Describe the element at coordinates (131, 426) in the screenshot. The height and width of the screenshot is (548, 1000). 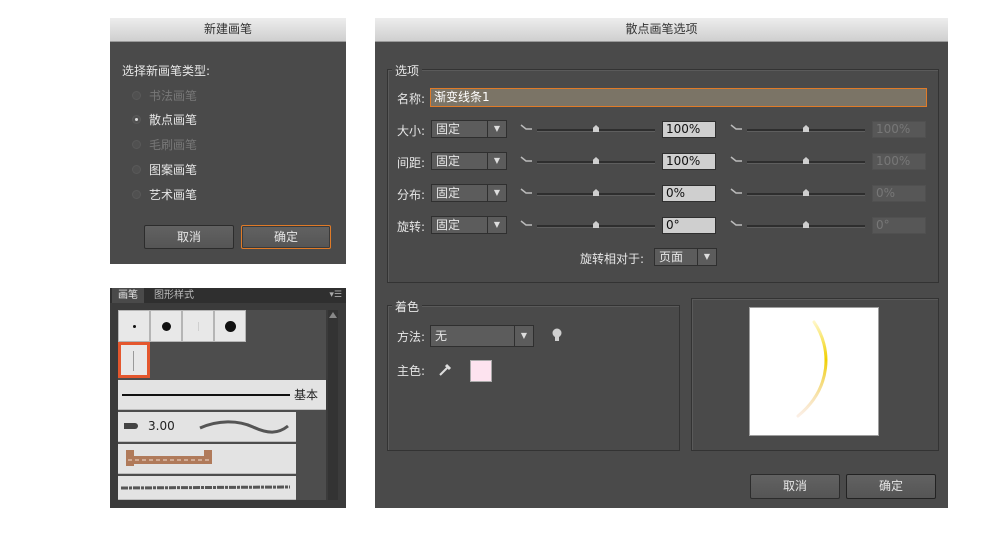
I see `calligraphic-pen-icon` at that location.